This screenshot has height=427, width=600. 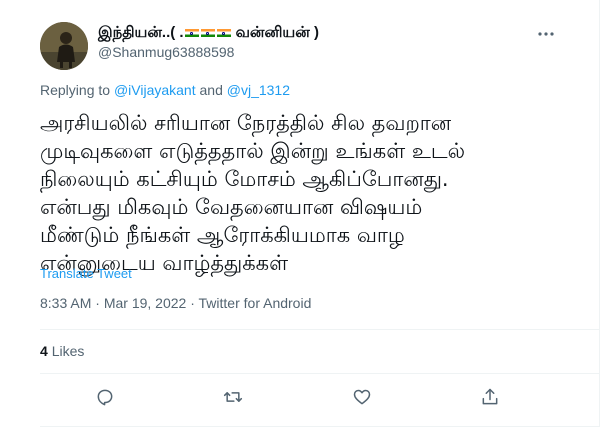 I want to click on translate-tweet-link: Translate Tweet, so click(x=86, y=273).